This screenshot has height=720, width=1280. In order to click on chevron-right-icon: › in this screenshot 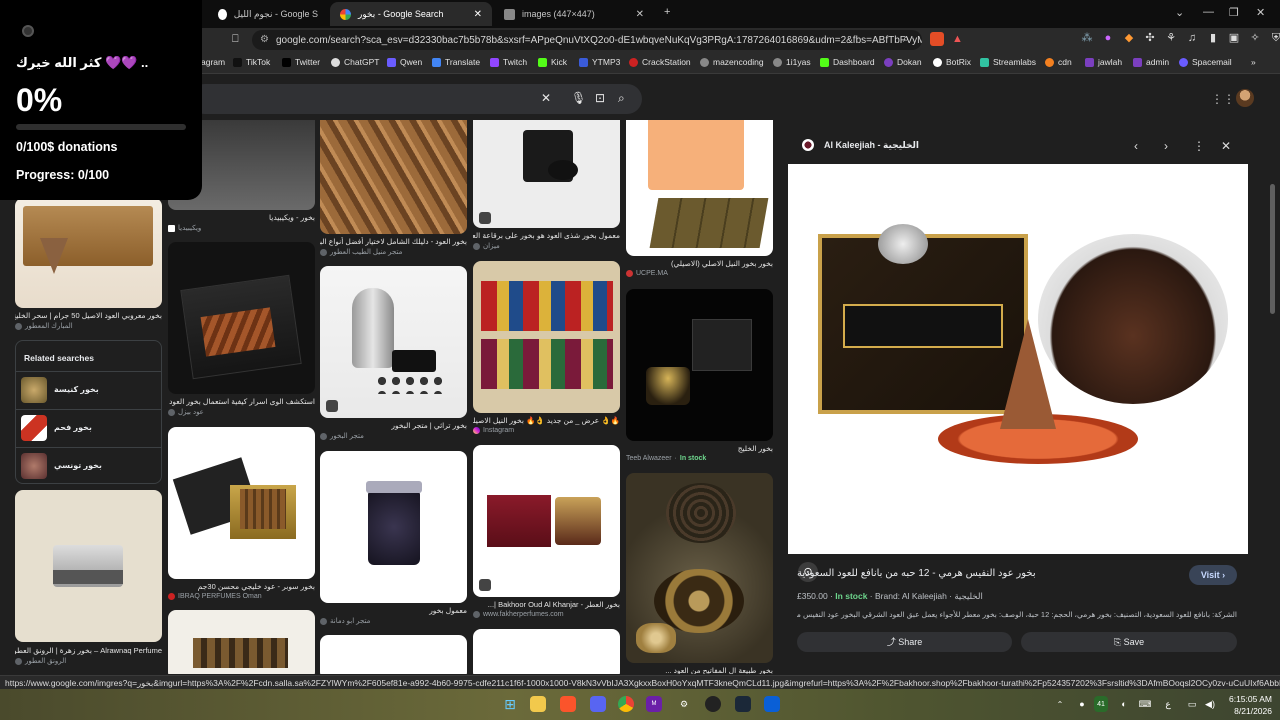, I will do `click(1166, 146)`.